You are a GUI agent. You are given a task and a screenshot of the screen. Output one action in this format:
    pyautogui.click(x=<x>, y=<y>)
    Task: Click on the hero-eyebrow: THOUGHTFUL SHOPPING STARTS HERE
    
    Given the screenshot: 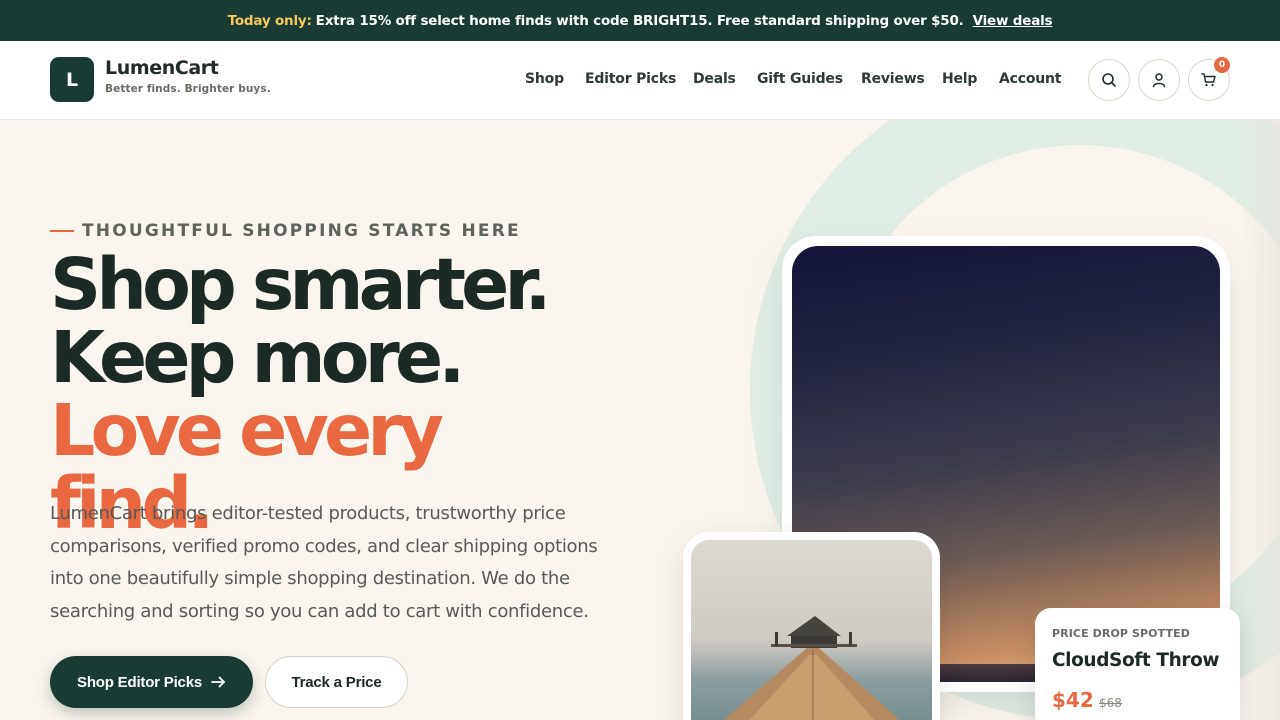 What is the action you would take?
    pyautogui.click(x=301, y=231)
    